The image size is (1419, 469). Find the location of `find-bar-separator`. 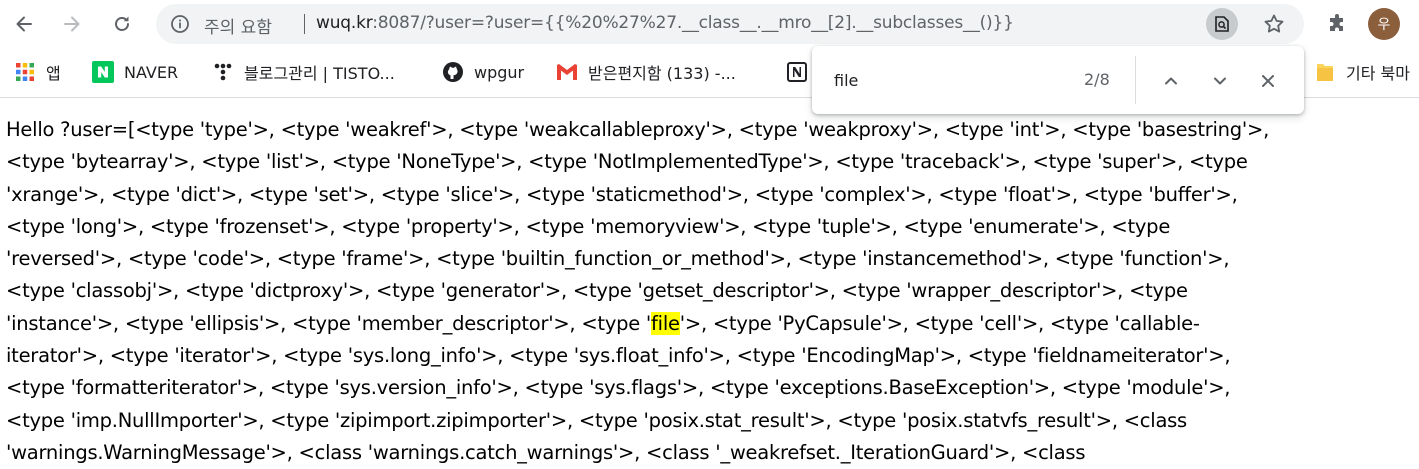

find-bar-separator is located at coordinates (1135, 80).